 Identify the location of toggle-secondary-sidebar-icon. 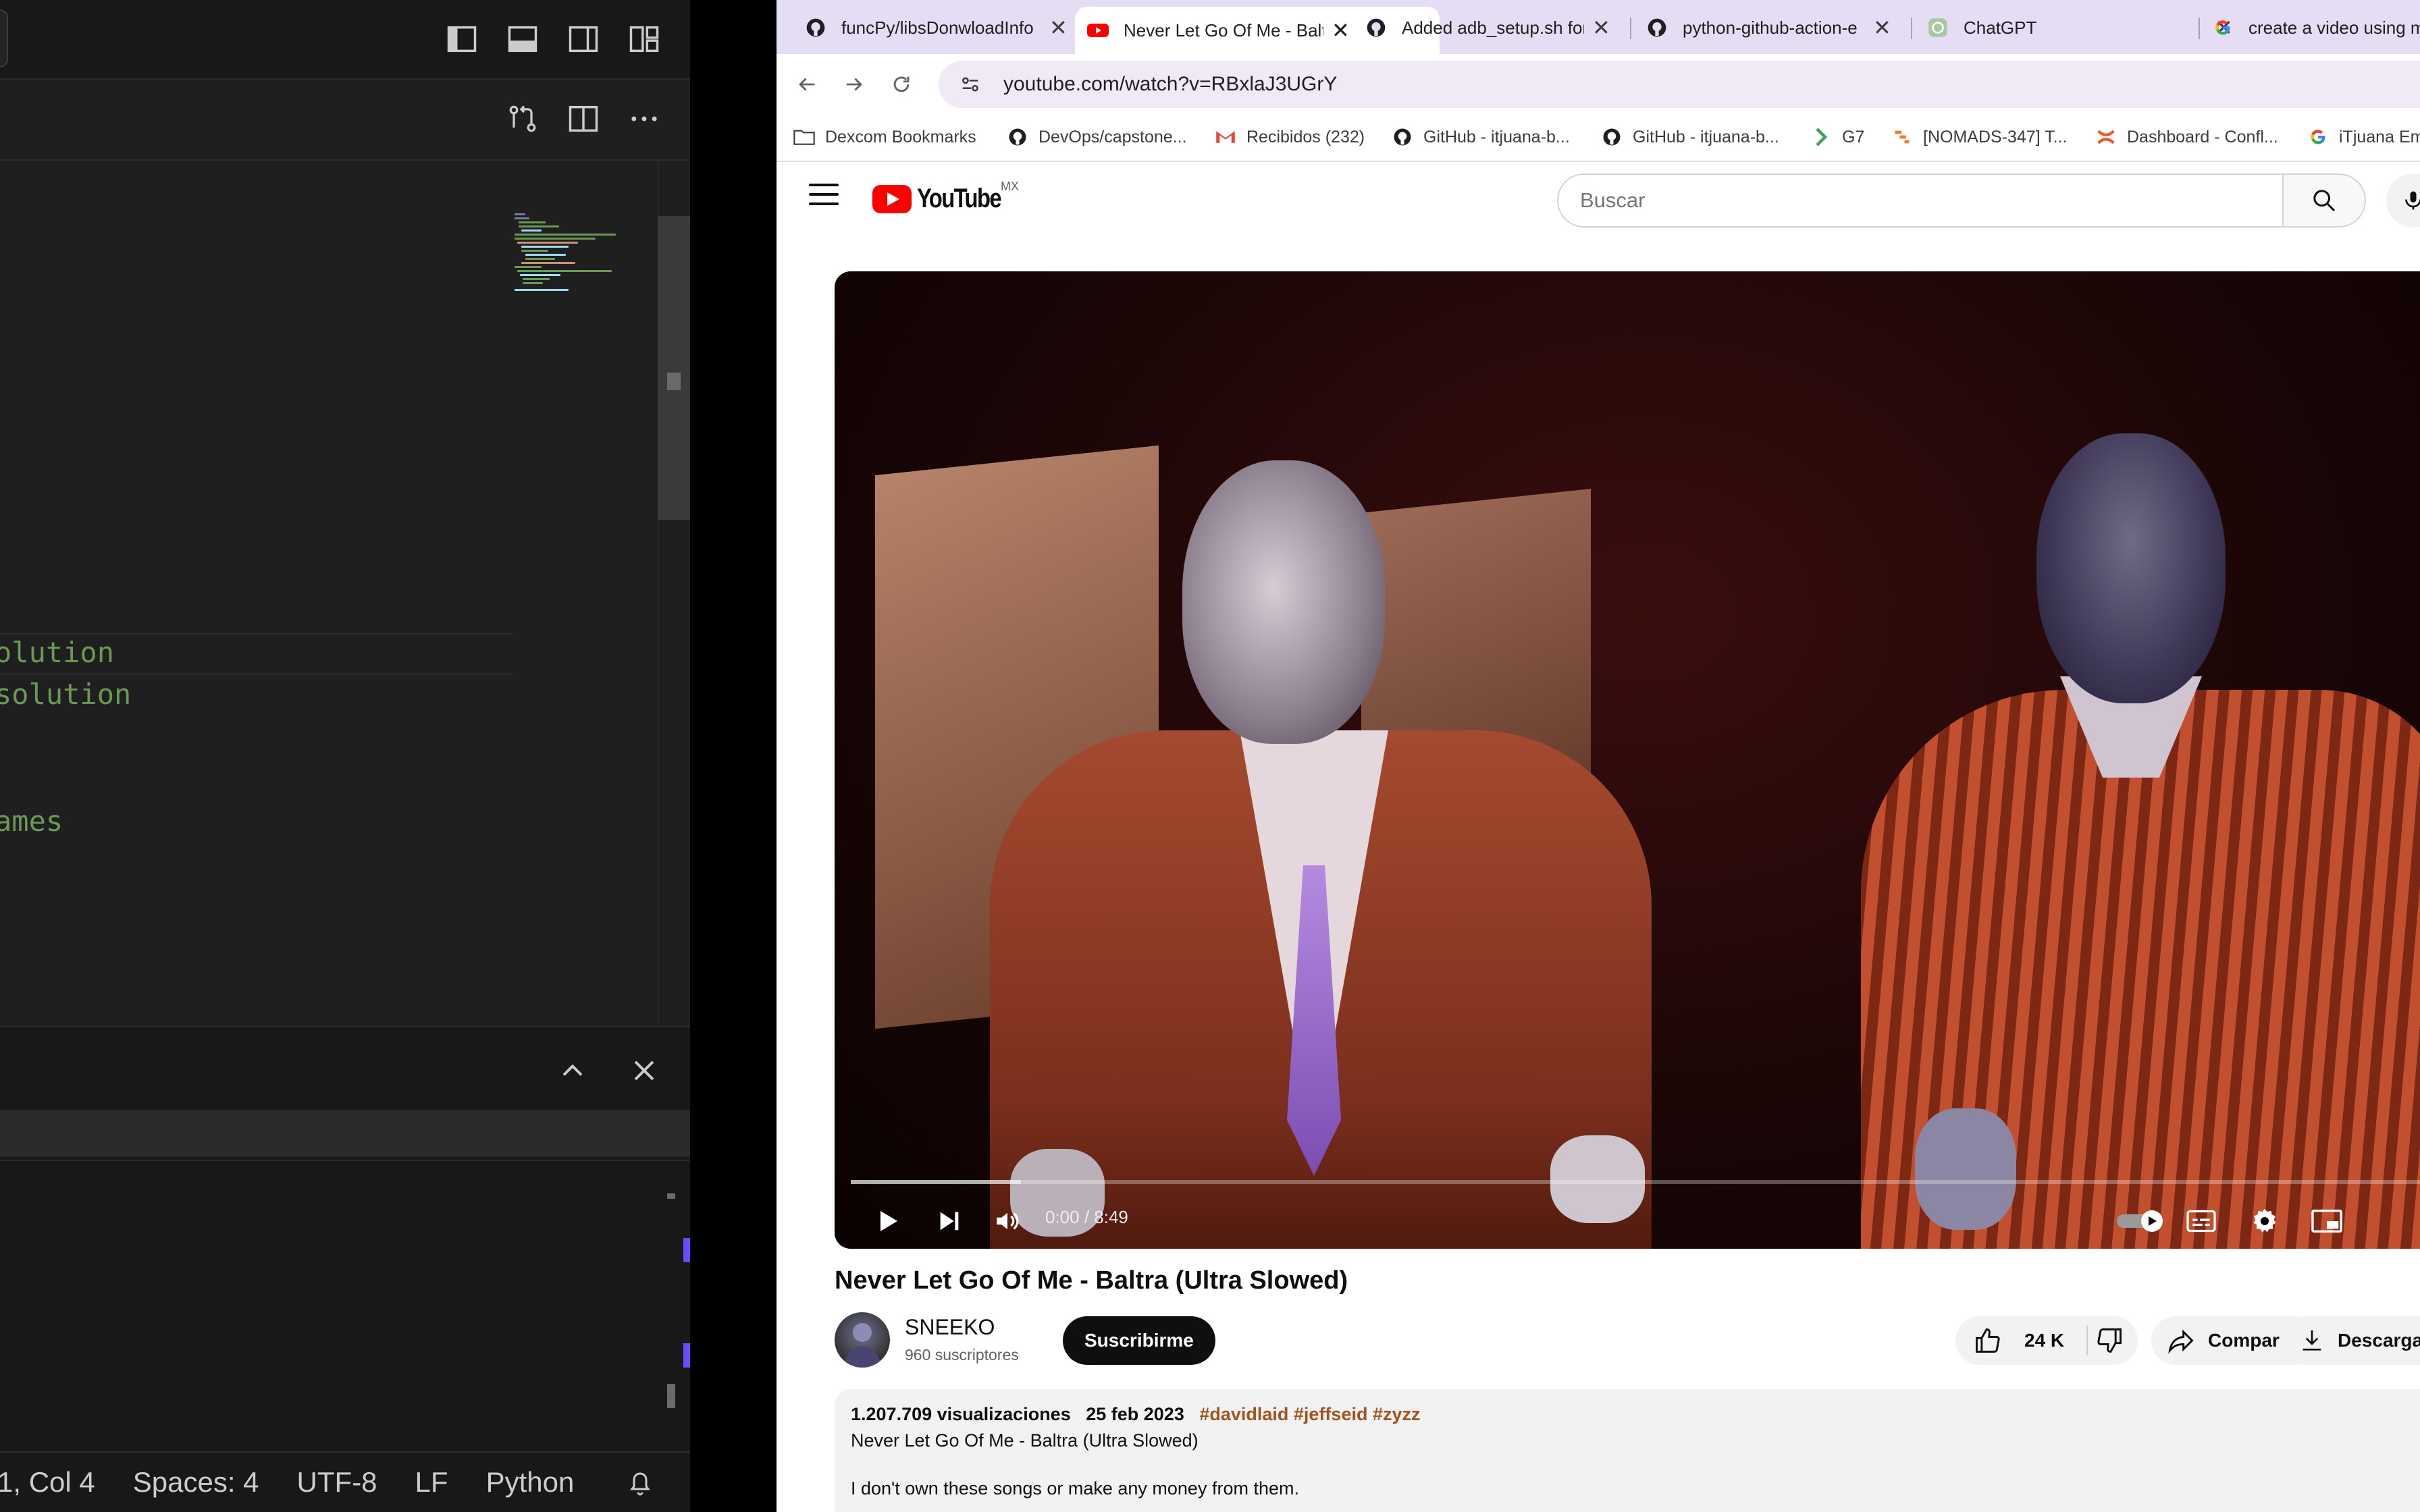
(583, 39).